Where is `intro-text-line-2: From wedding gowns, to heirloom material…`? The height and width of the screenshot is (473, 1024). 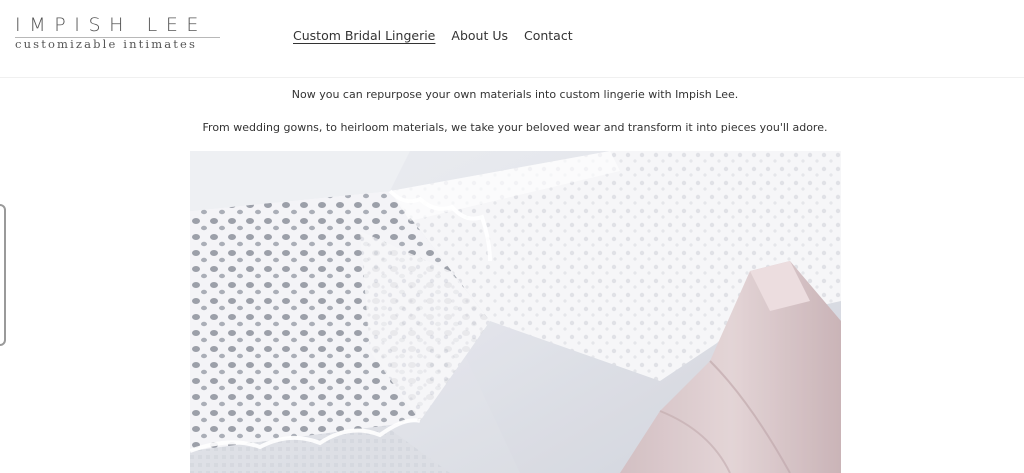 intro-text-line-2: From wedding gowns, to heirloom material… is located at coordinates (515, 127).